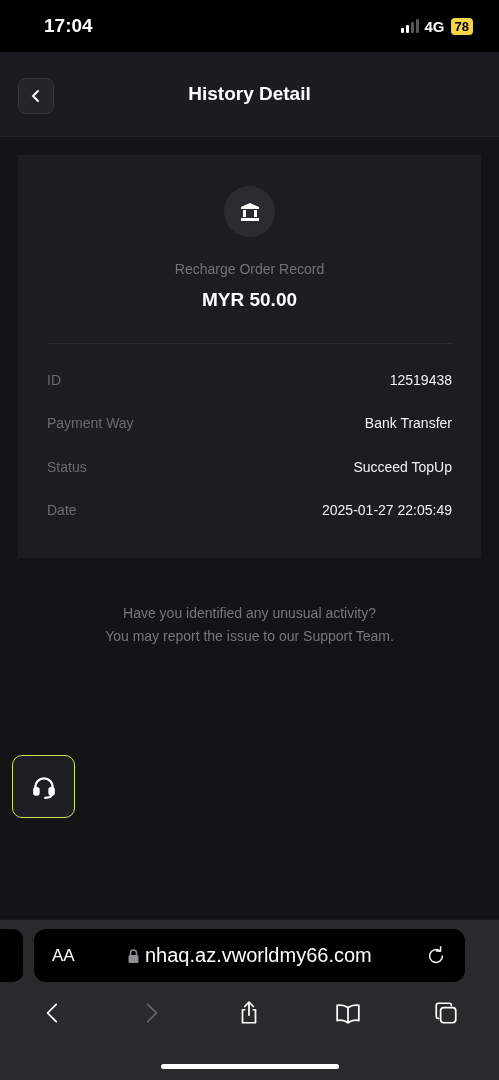 Image resolution: width=499 pixels, height=1080 pixels. Describe the element at coordinates (133, 955) in the screenshot. I see `lock-icon` at that location.